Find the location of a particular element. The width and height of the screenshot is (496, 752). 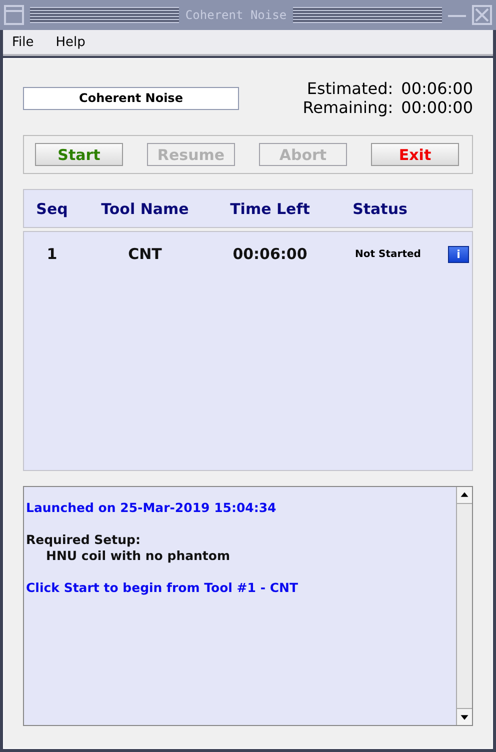

log-line: Required Setup: is located at coordinates (84, 540).